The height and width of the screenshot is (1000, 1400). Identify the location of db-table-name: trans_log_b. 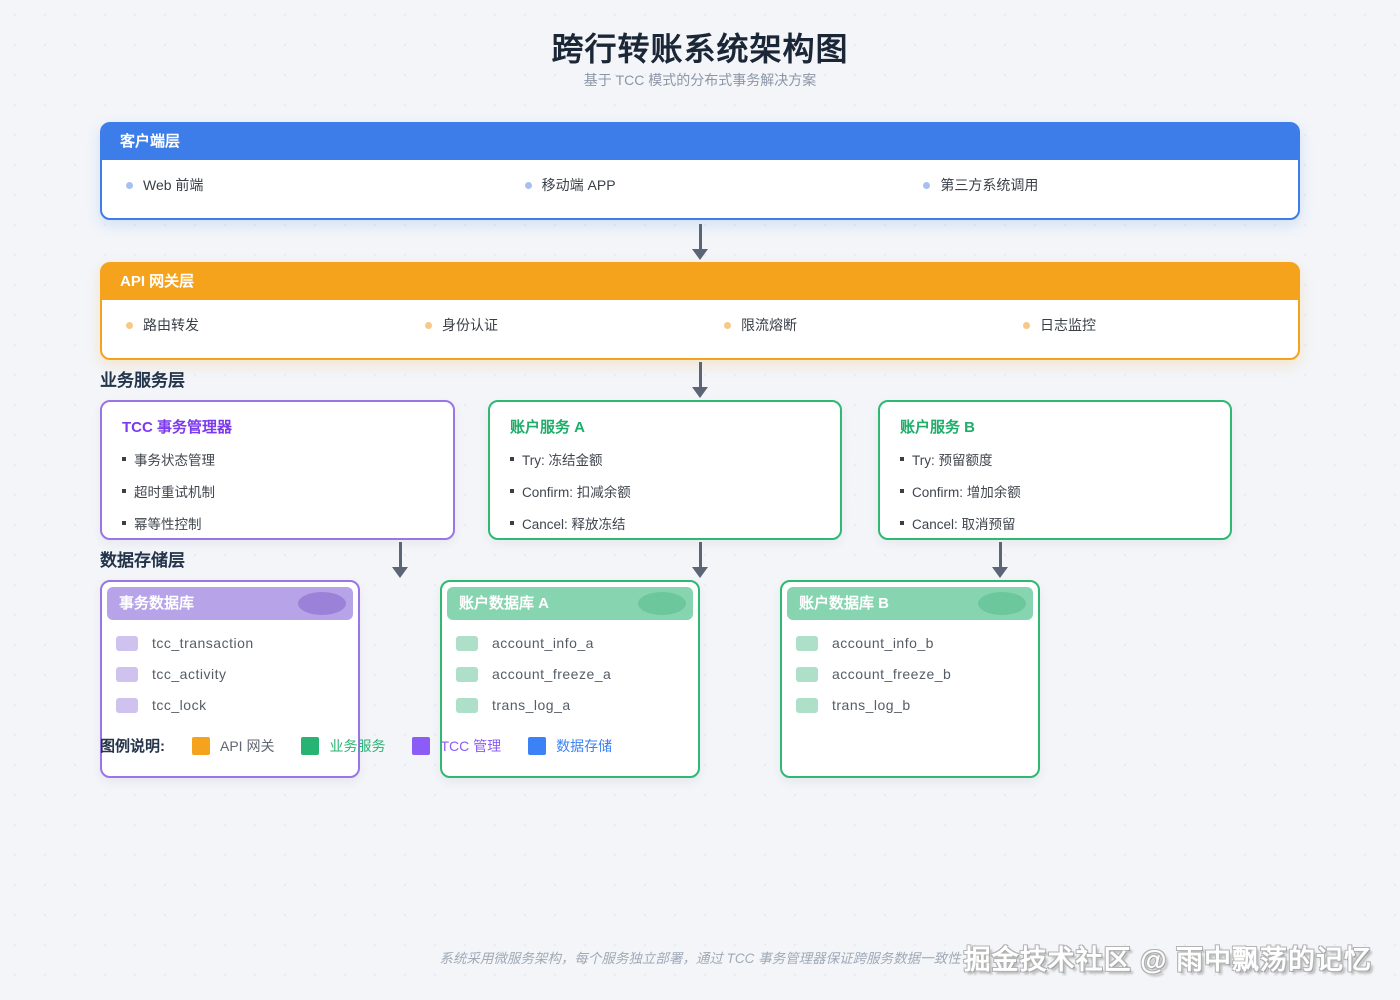
(871, 705).